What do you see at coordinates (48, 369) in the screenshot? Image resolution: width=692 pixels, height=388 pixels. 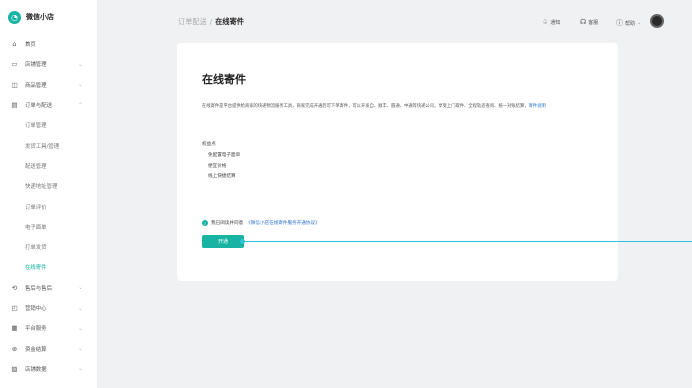 I see `sidebar-item: ▨ 店铺数据 ⌄` at bounding box center [48, 369].